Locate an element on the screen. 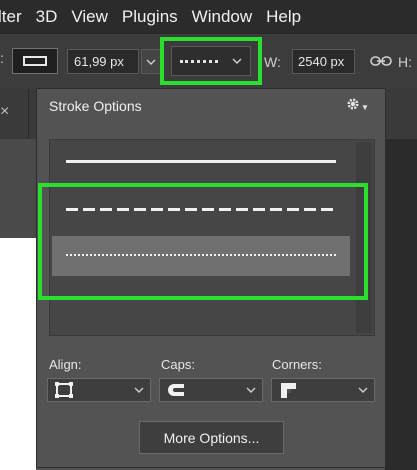 This screenshot has height=470, width=417. corners-dropdown is located at coordinates (323, 390).